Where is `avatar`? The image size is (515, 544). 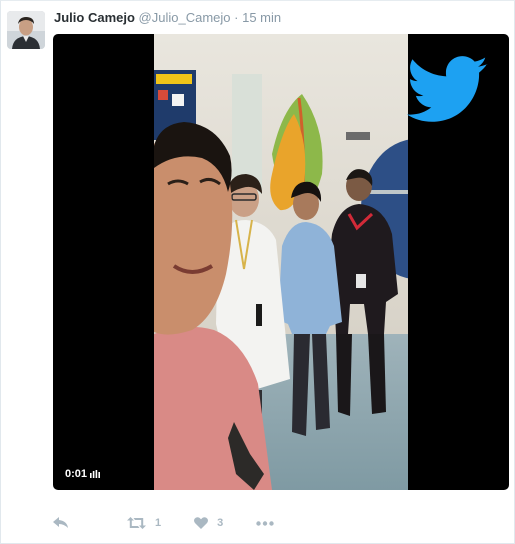 avatar is located at coordinates (26, 30).